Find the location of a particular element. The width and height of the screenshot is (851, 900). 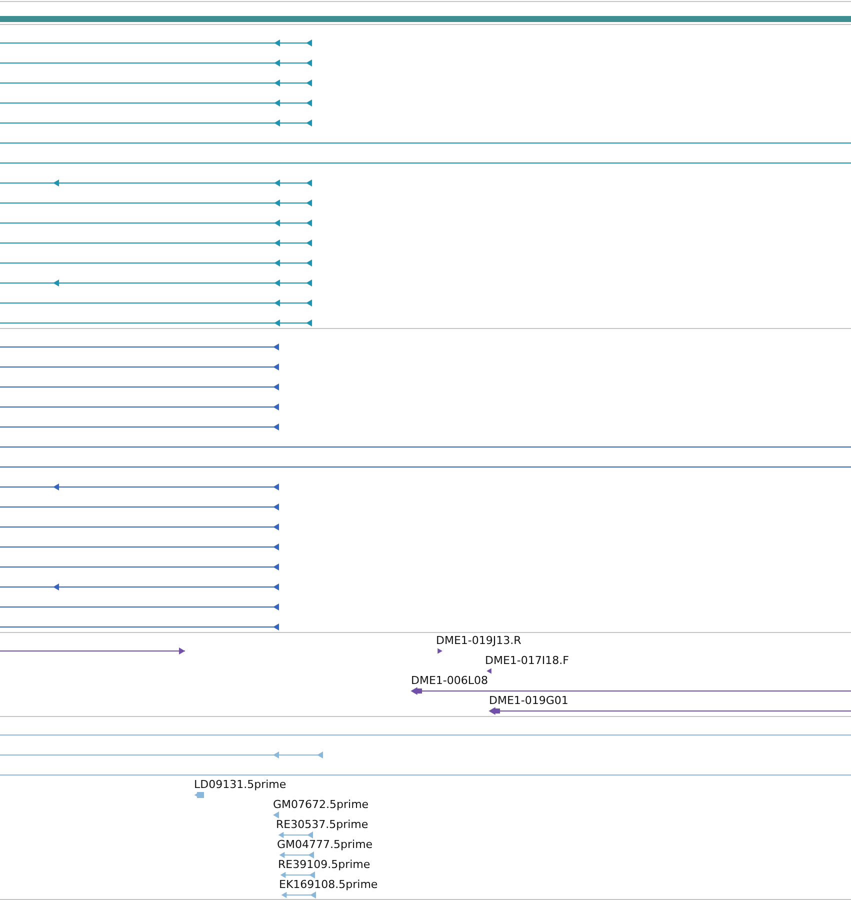

feature-label: DME1-019G01 is located at coordinates (528, 700).